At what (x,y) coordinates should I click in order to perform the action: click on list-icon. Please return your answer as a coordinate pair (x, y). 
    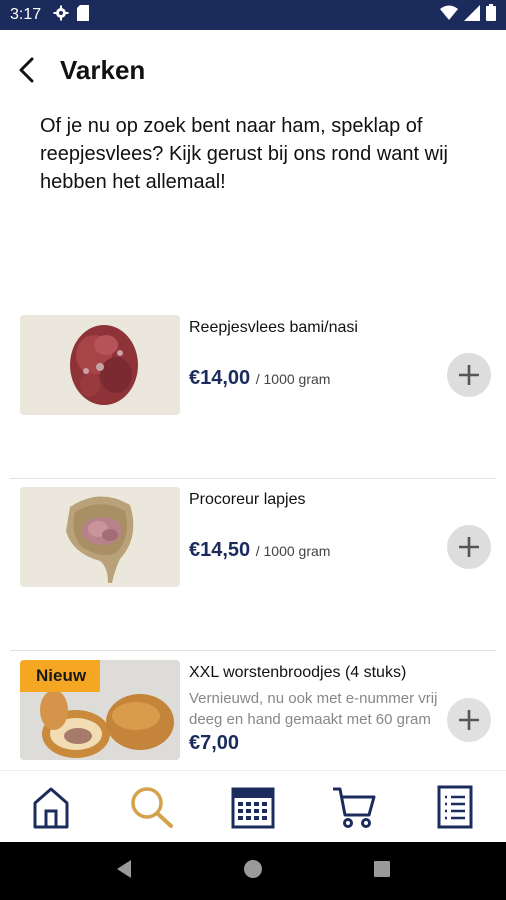
    Looking at the image, I should click on (455, 806).